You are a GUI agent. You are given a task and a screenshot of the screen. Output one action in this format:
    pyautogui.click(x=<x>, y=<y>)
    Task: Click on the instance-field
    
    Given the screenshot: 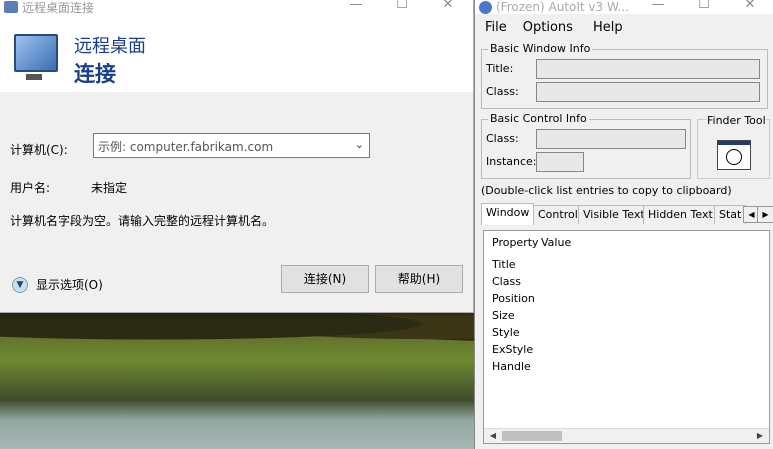 What is the action you would take?
    pyautogui.click(x=560, y=162)
    